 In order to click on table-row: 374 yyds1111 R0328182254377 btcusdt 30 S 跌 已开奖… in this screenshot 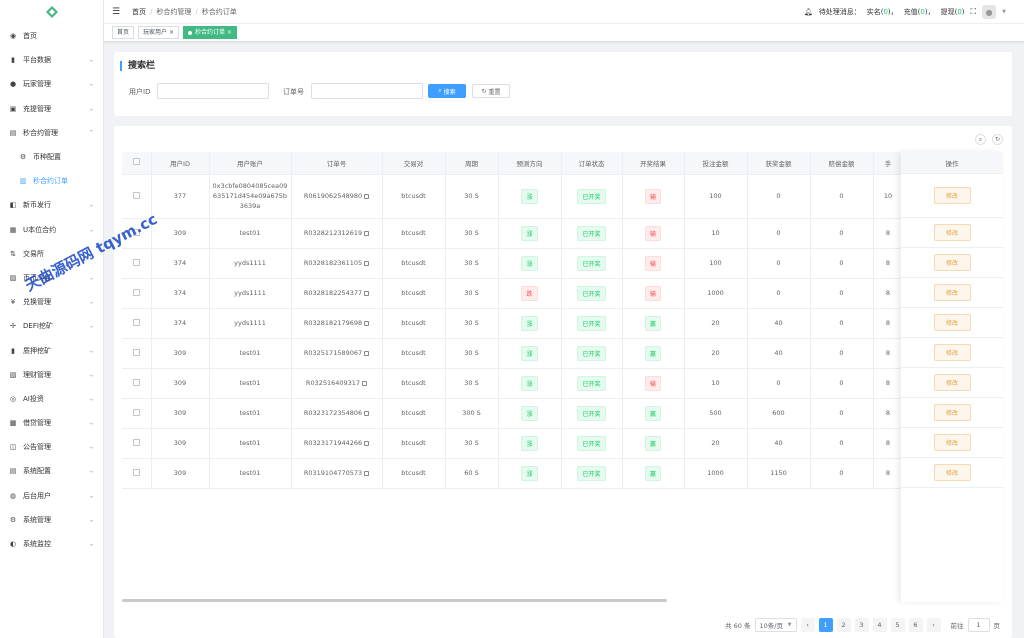, I will do `click(562, 293)`.